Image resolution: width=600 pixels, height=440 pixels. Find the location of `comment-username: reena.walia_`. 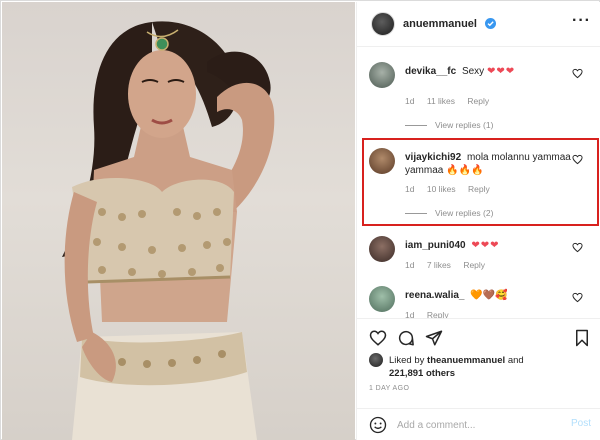

comment-username: reena.walia_ is located at coordinates (434, 295).